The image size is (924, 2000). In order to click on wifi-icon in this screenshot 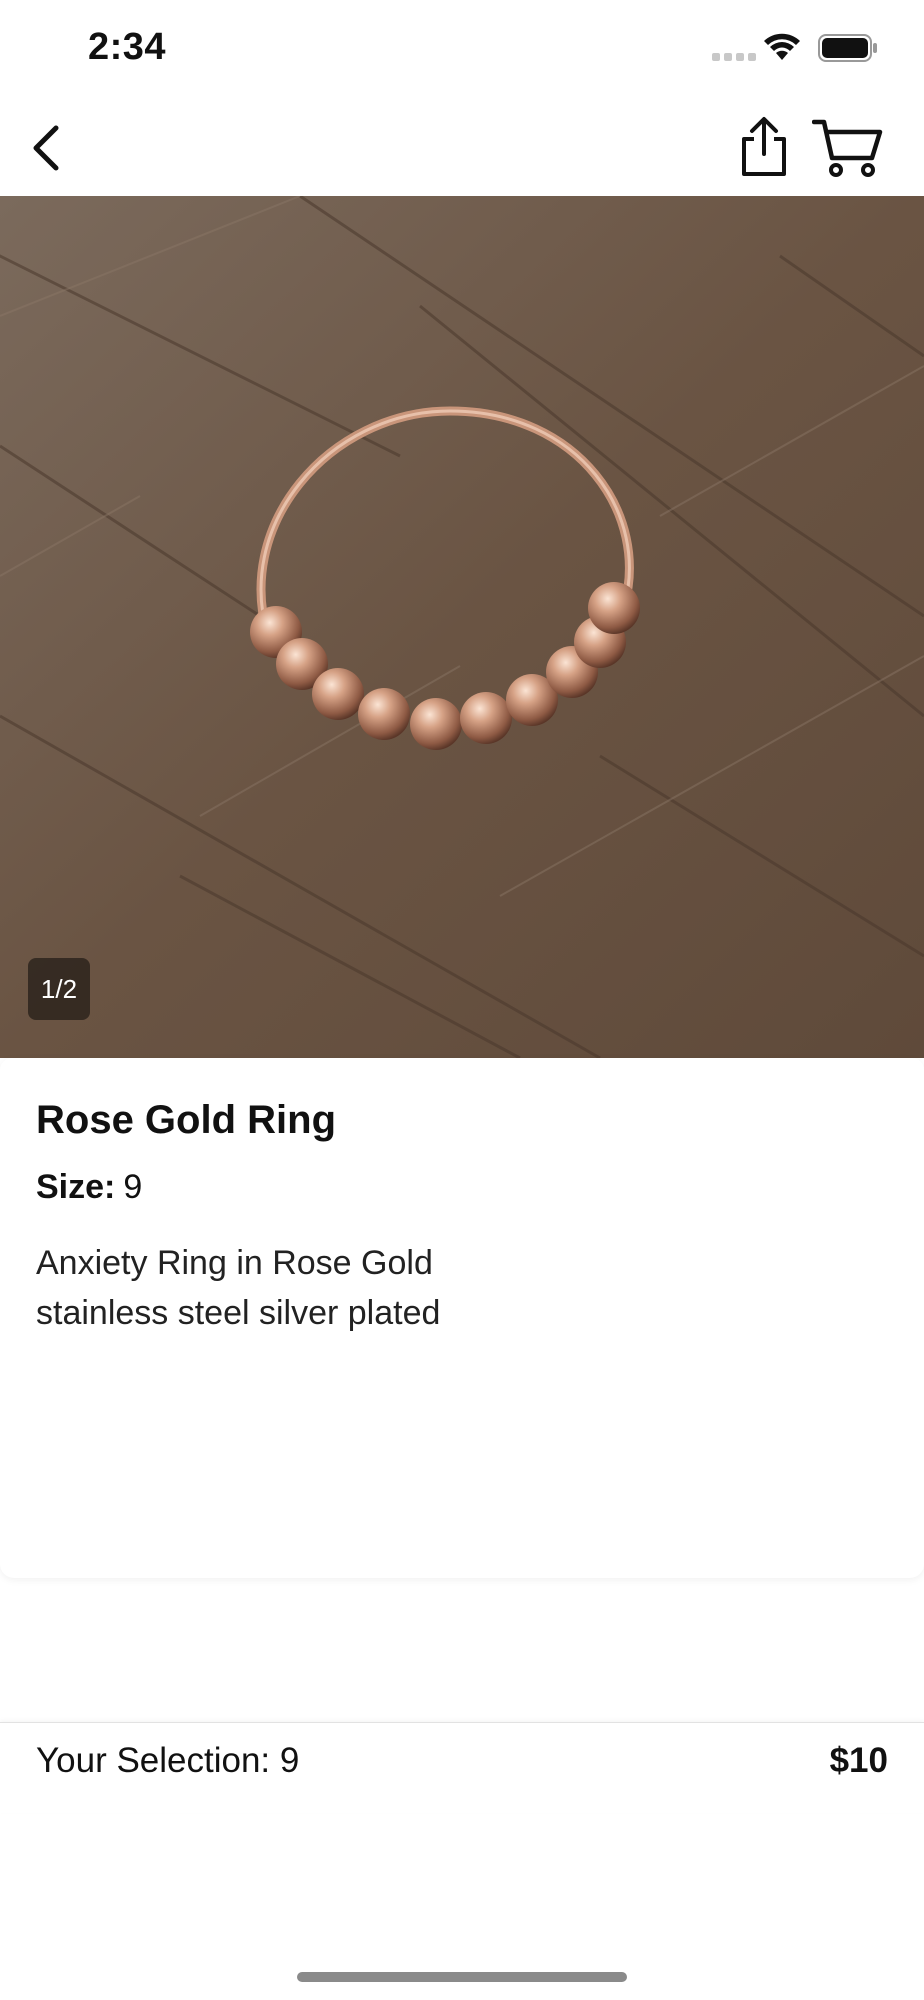, I will do `click(782, 46)`.